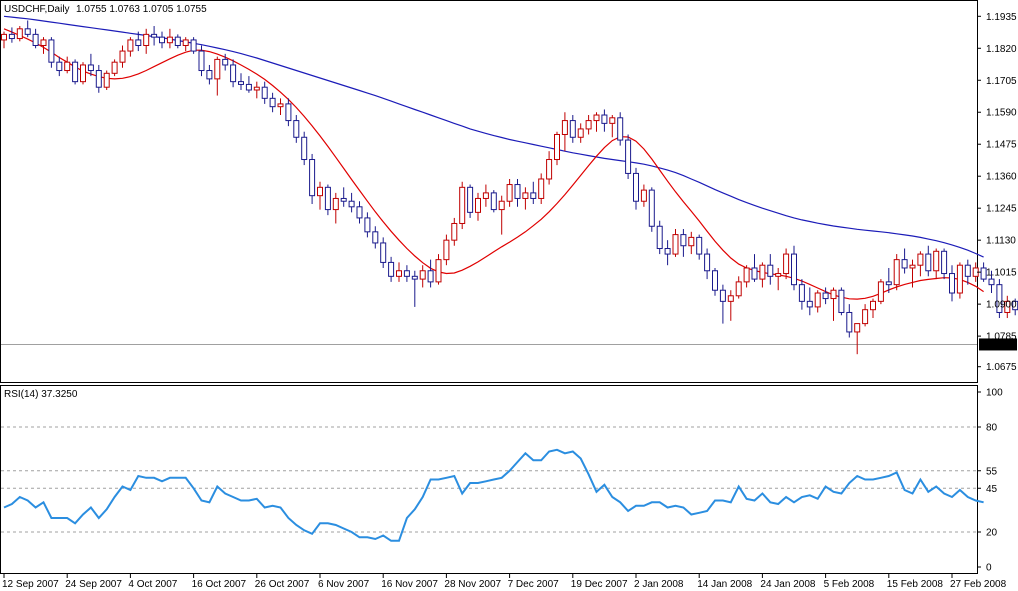 This screenshot has height=591, width=1018. What do you see at coordinates (1001, 367) in the screenshot?
I see `price-tick-label: 1.0675` at bounding box center [1001, 367].